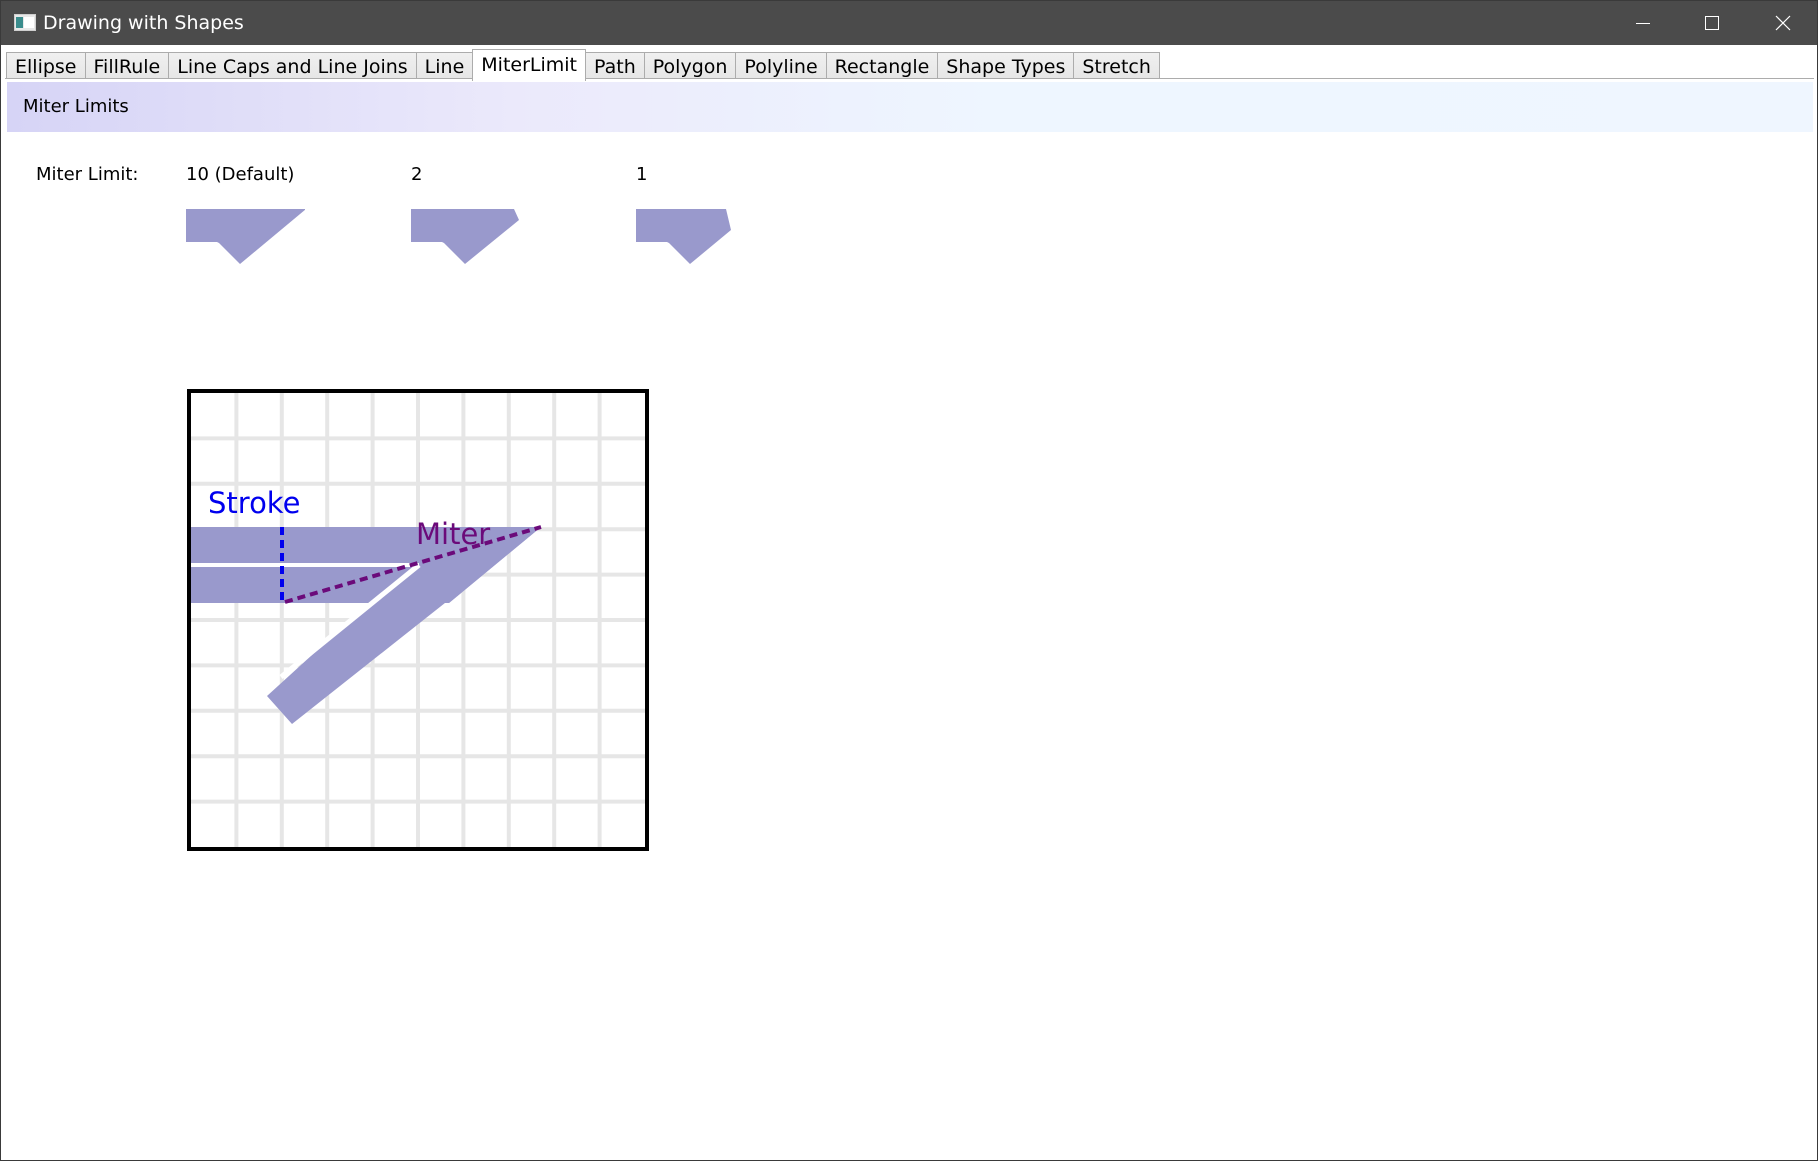  I want to click on minimize-icon, so click(1643, 23).